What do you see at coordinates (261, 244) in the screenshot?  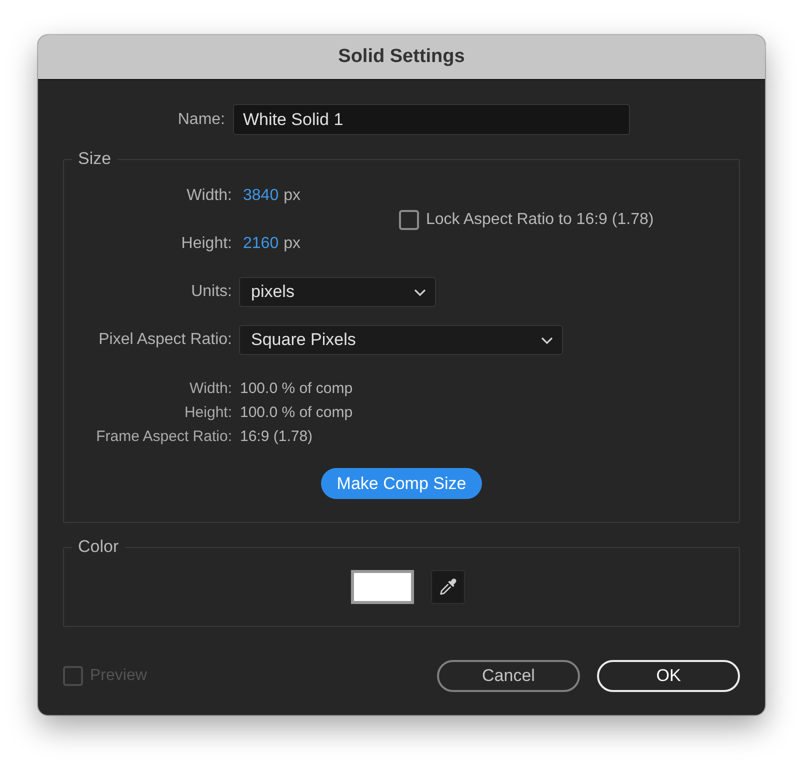 I see `dimension-value: 2160` at bounding box center [261, 244].